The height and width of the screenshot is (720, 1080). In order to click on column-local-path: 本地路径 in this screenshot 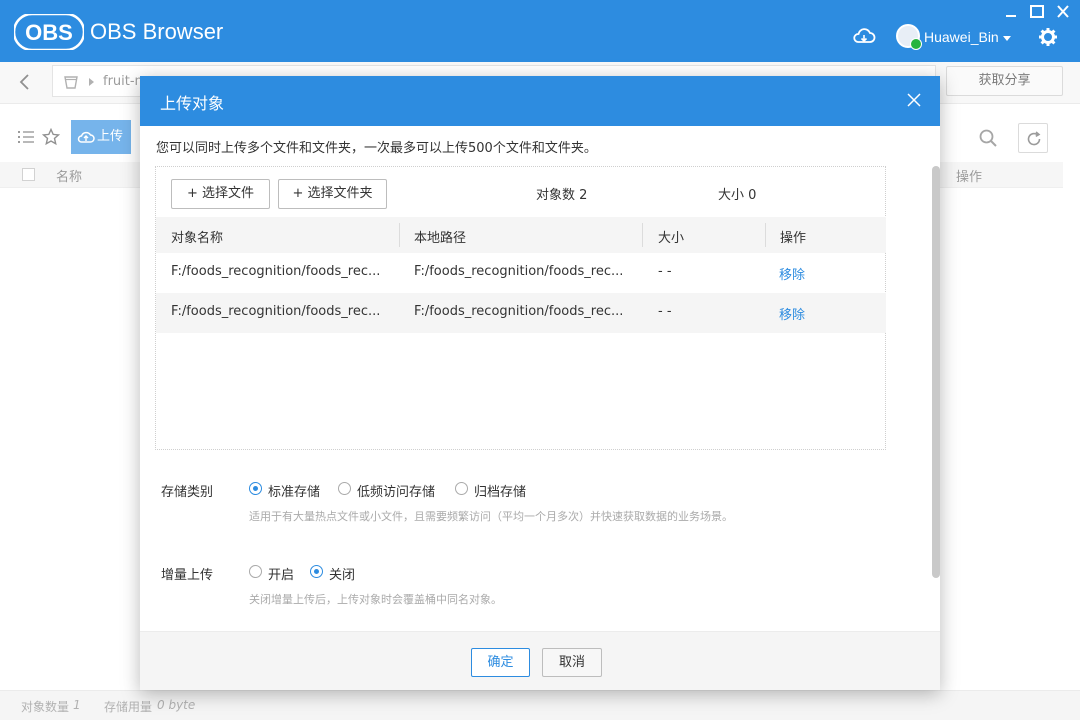, I will do `click(440, 238)`.